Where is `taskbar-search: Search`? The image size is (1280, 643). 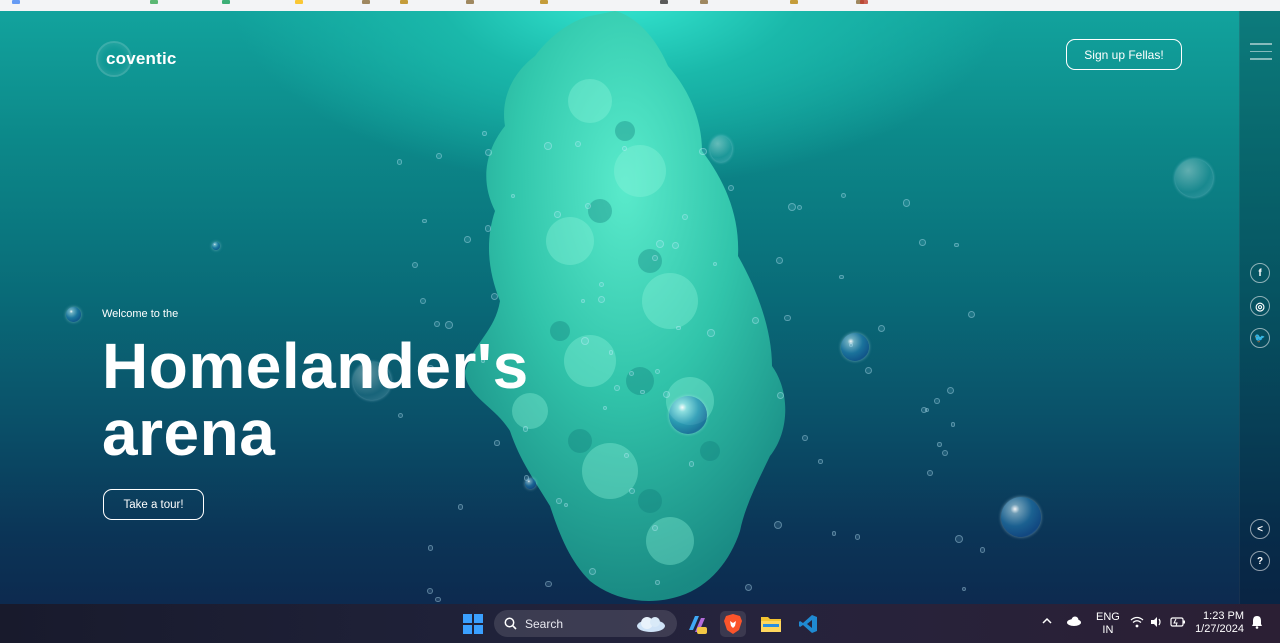 taskbar-search: Search is located at coordinates (585, 623).